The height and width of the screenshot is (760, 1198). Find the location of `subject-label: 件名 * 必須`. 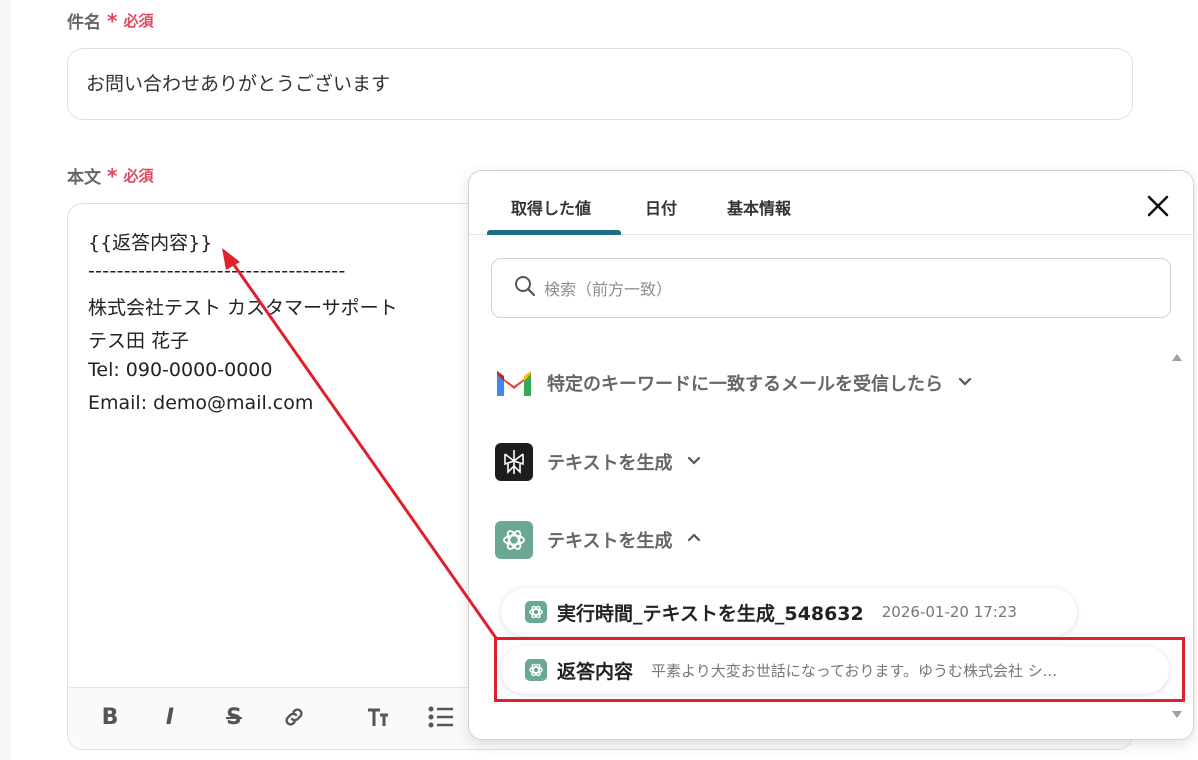

subject-label: 件名 * 必須 is located at coordinates (110, 21).